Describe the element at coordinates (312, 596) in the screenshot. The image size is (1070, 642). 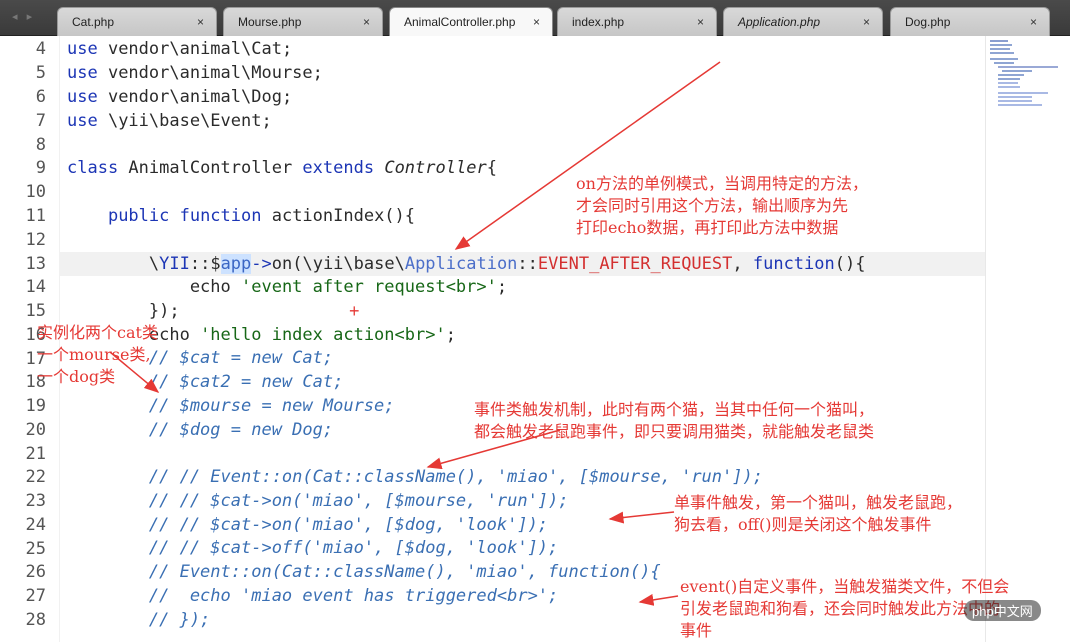
I see `code-line-27: // echo 'miao event has triggered<br>';` at that location.